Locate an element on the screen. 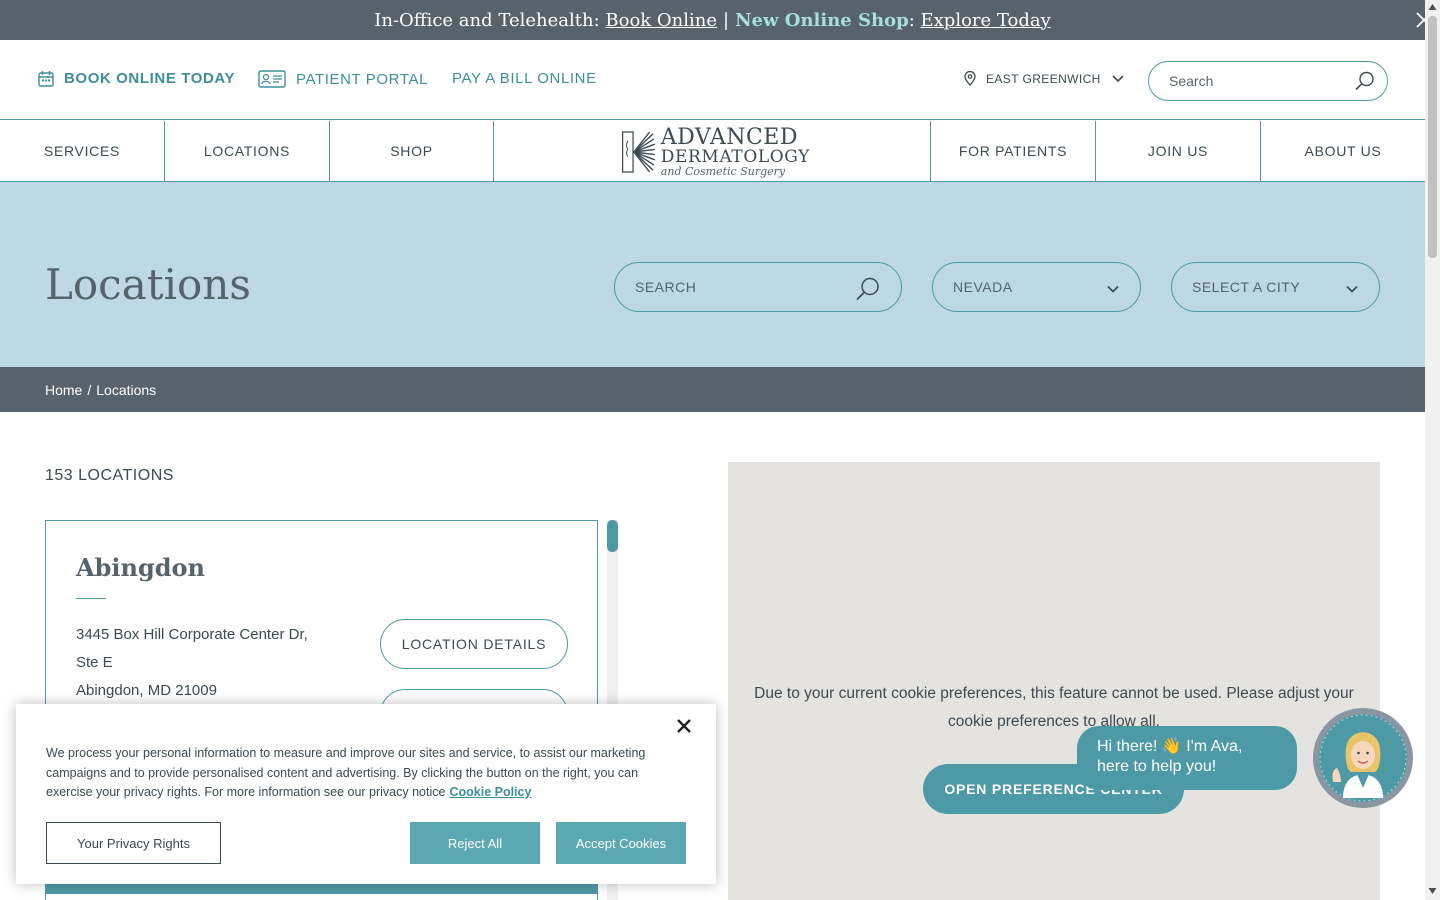 This screenshot has height=900, width=1440. location-count: 153 LOCATIONS is located at coordinates (109, 475).